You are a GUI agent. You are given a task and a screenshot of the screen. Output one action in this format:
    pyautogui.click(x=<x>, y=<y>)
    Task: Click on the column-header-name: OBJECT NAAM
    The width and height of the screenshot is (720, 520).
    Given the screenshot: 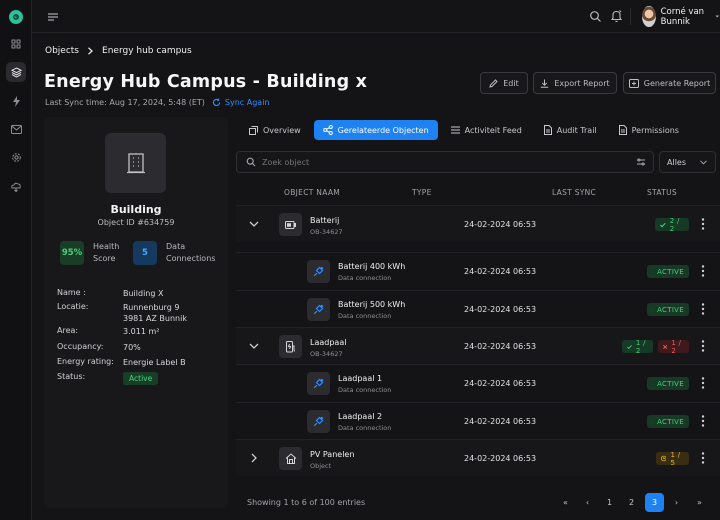 What is the action you would take?
    pyautogui.click(x=312, y=192)
    